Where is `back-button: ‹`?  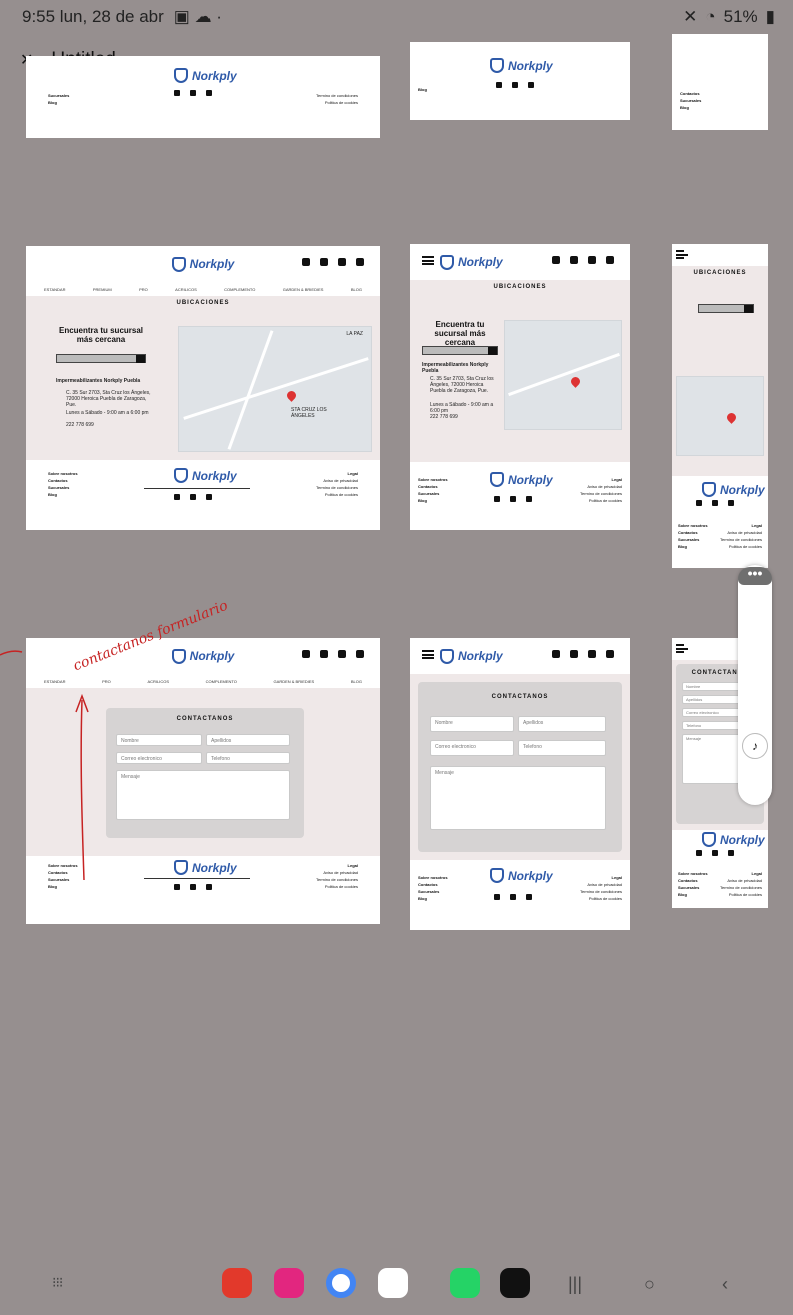 back-button: ‹ is located at coordinates (725, 1284).